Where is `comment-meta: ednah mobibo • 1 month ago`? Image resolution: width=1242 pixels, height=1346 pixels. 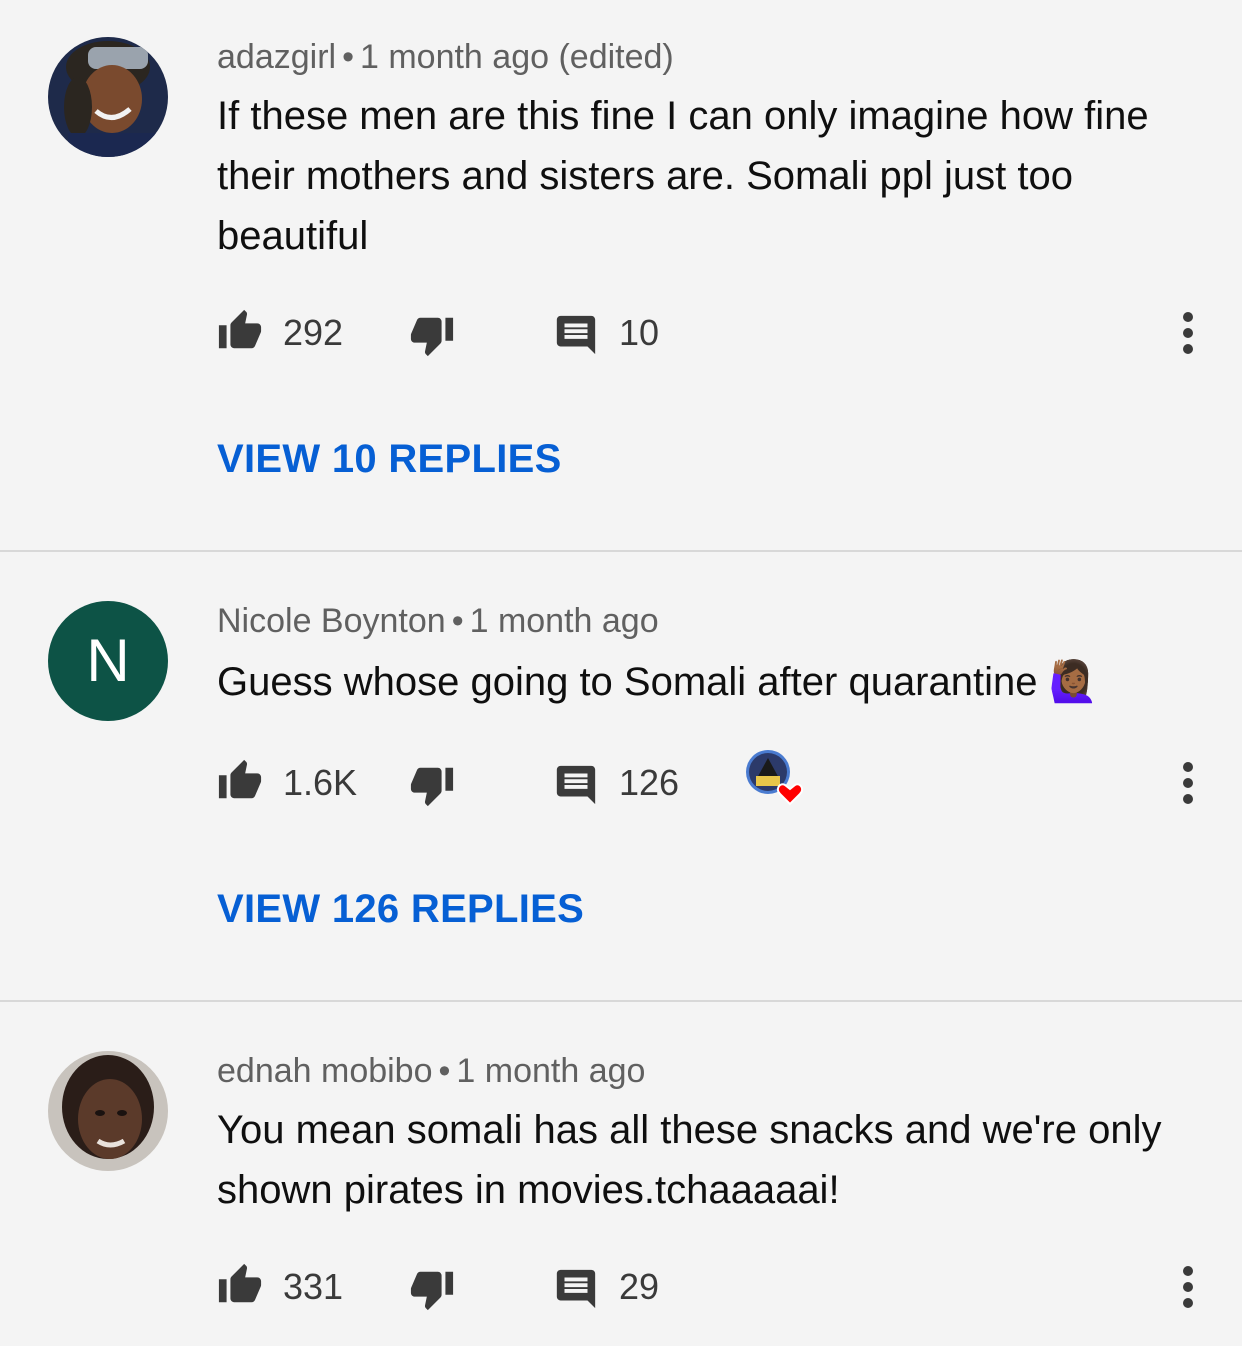 comment-meta: ednah mobibo • 1 month ago is located at coordinates (431, 1071).